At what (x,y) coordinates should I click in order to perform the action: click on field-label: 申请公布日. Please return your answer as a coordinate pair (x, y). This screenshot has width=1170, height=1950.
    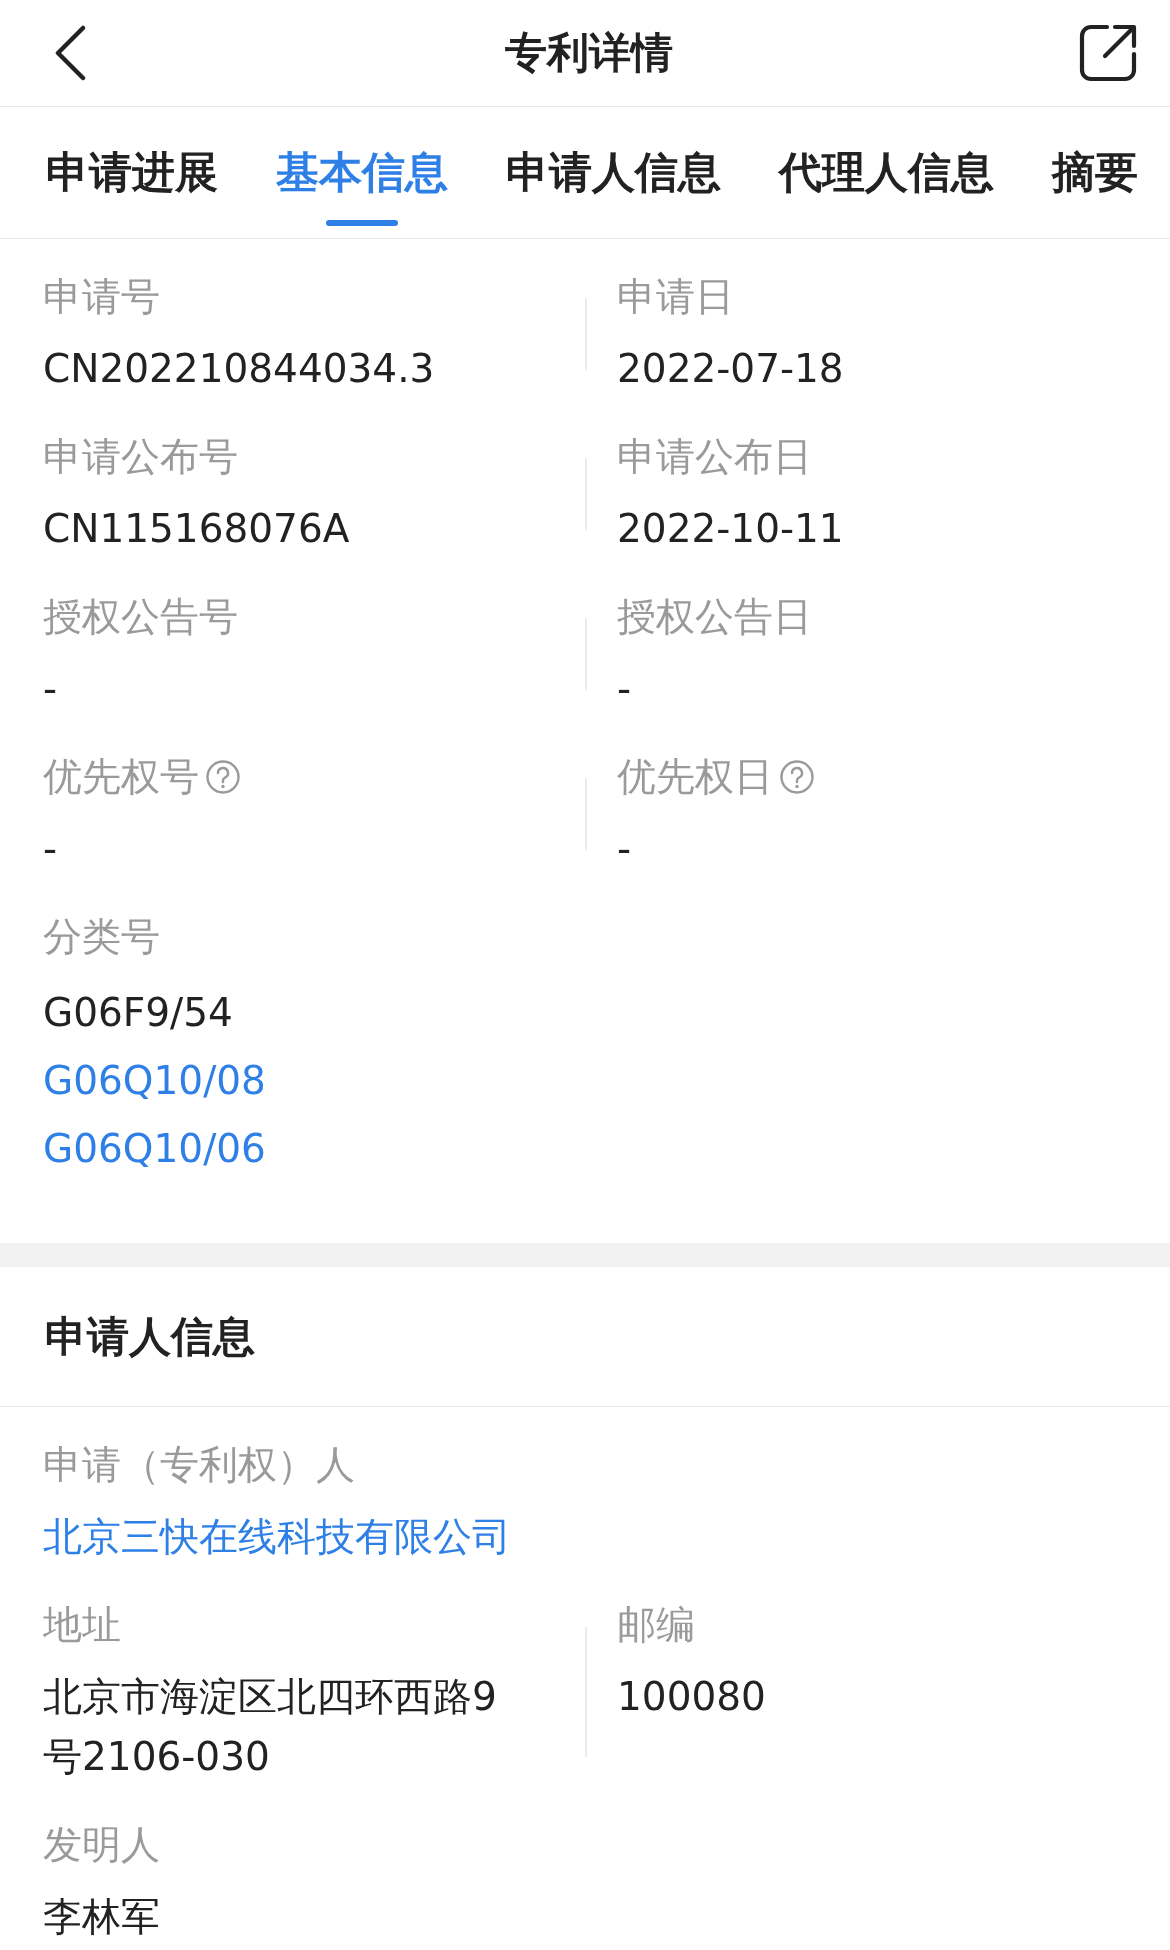
    Looking at the image, I should click on (714, 457).